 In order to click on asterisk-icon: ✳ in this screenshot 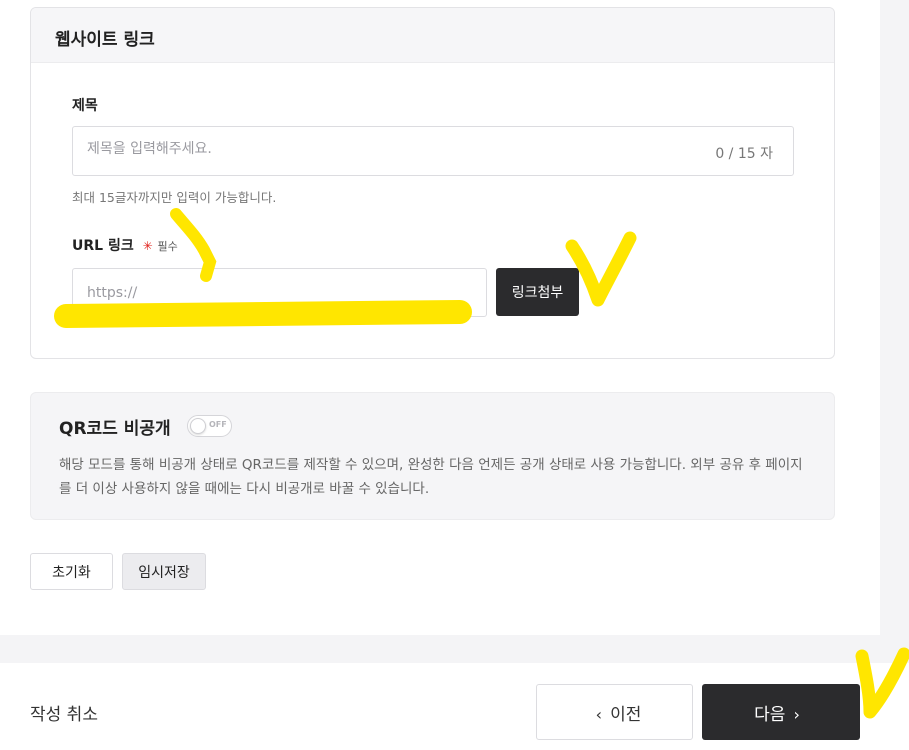, I will do `click(147, 246)`.